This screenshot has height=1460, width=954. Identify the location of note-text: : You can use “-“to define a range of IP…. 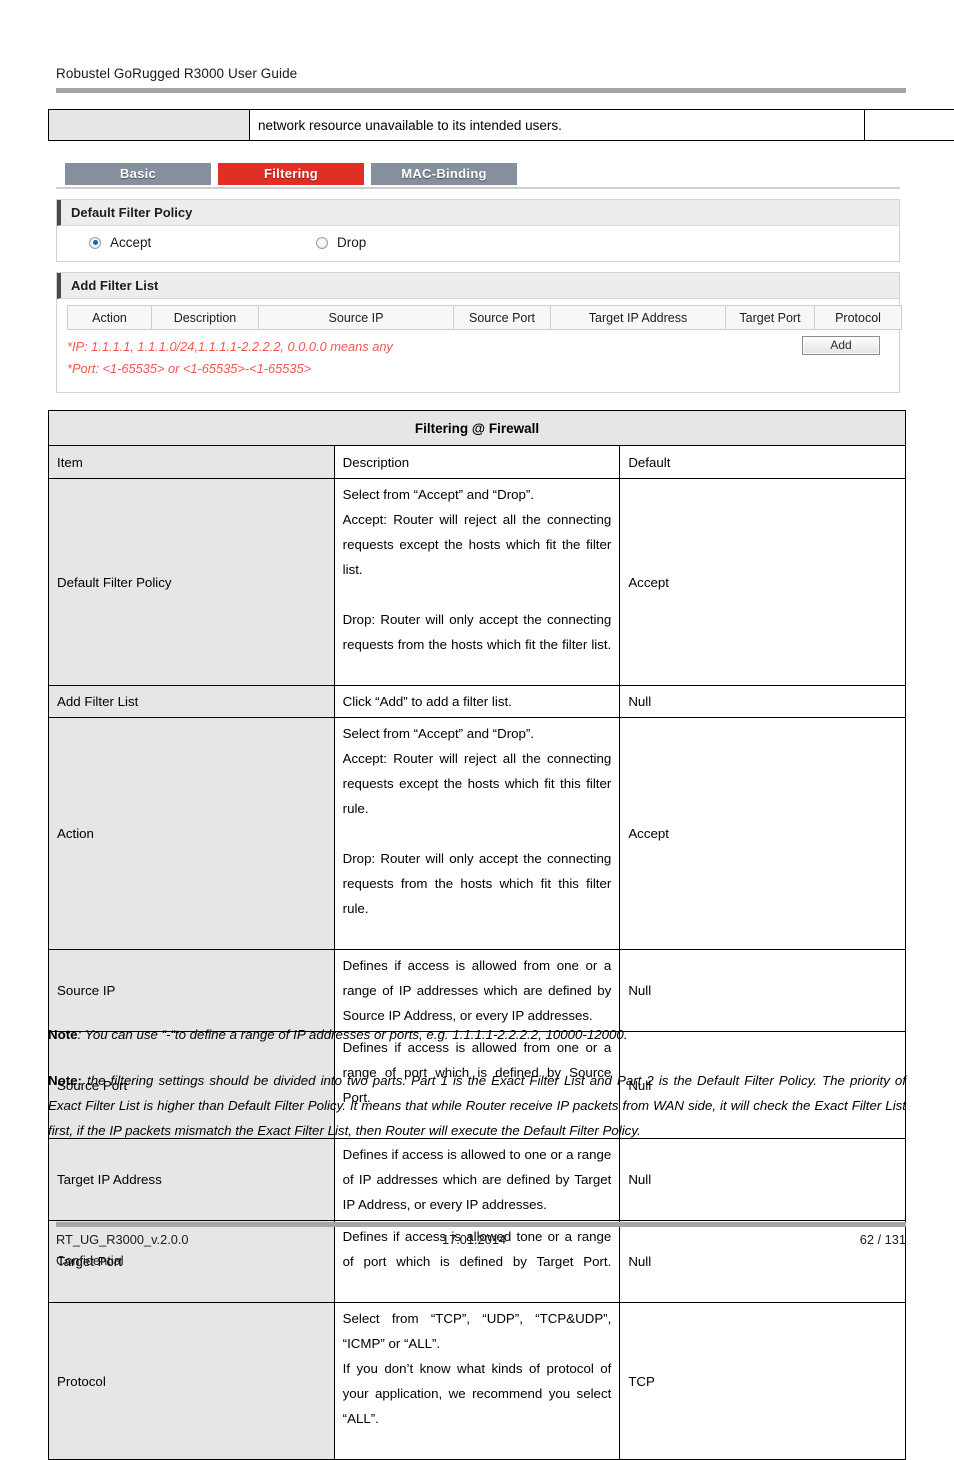
(353, 1034).